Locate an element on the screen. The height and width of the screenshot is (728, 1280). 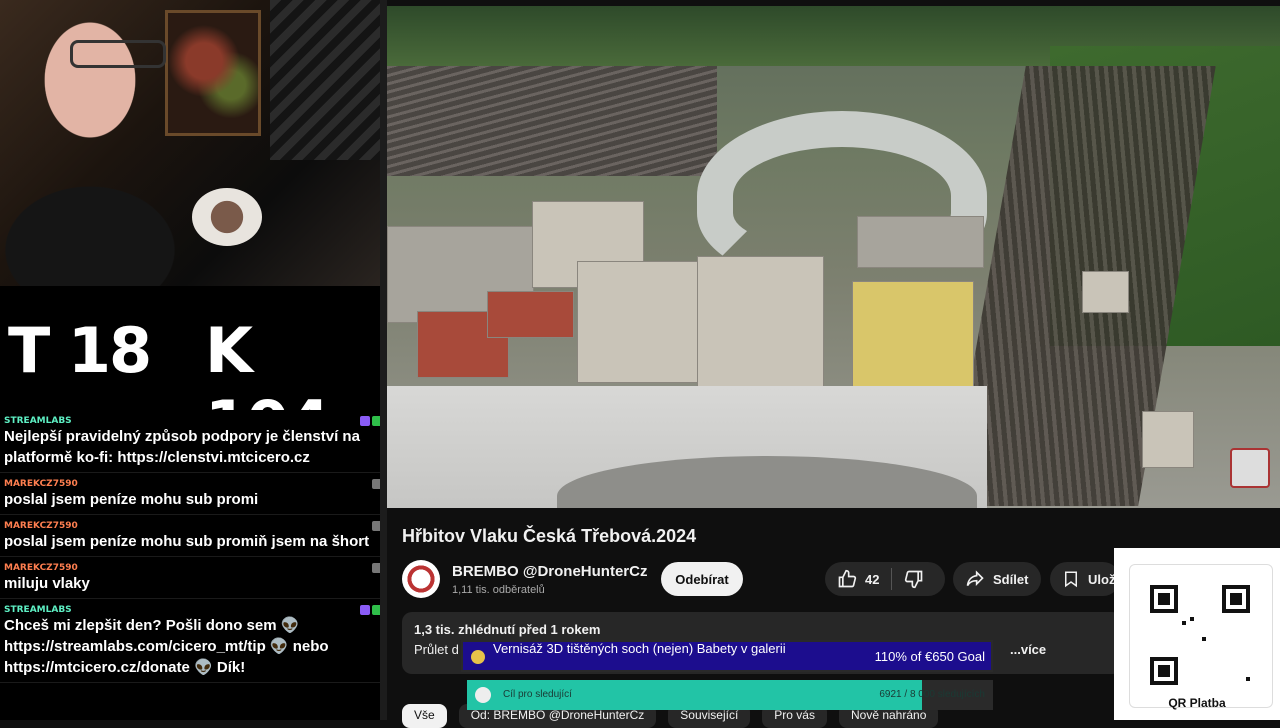
qr-frame is located at coordinates (1201, 636).